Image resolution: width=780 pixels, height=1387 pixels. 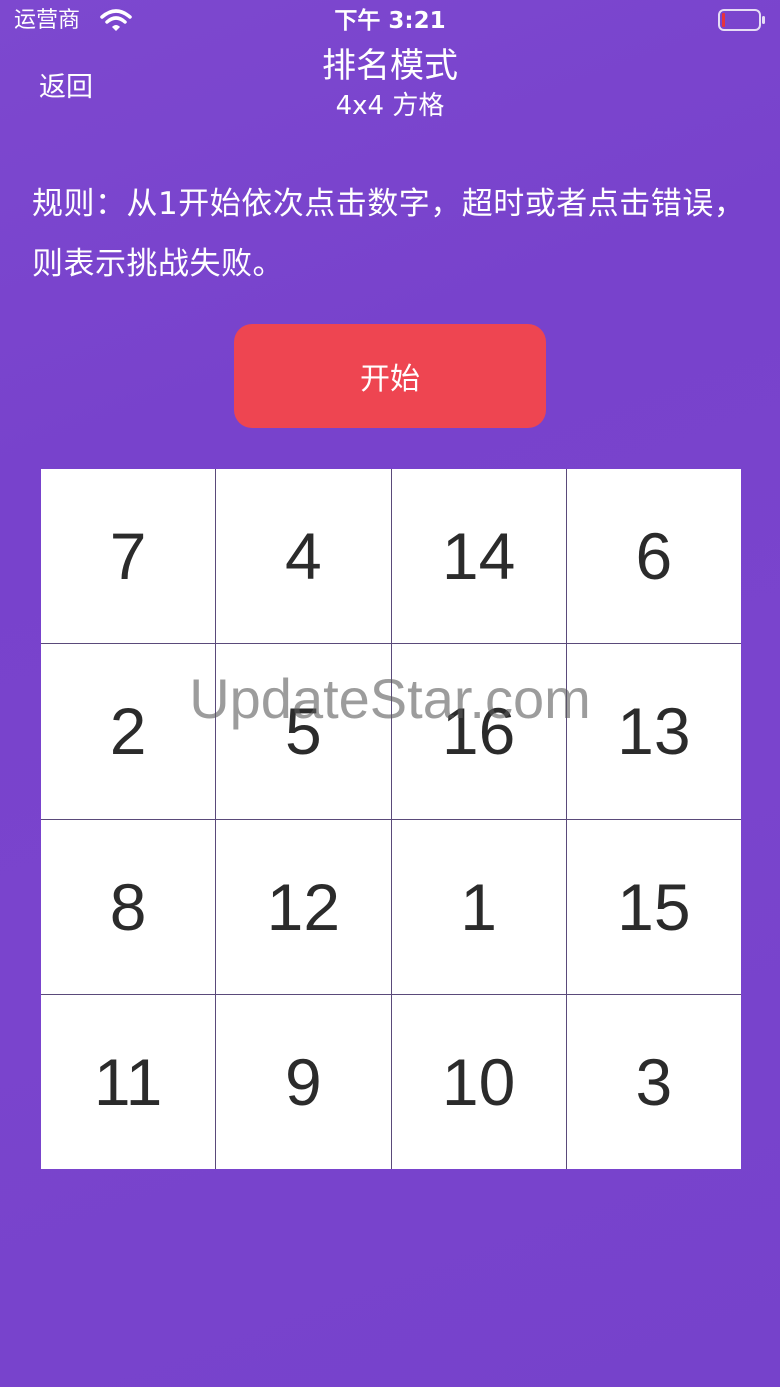 I want to click on grid-cell: 2, so click(x=128, y=731).